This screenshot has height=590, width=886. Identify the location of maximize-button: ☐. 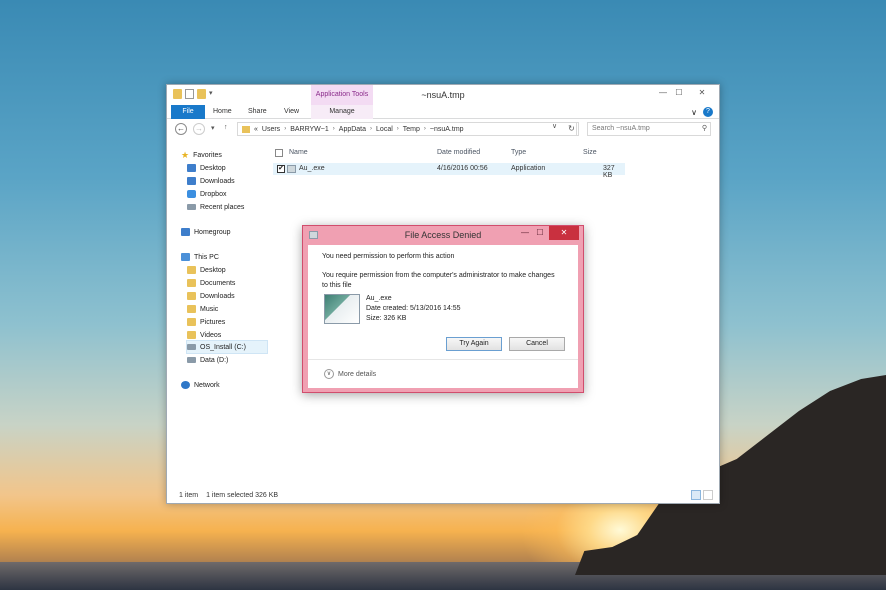
(679, 93).